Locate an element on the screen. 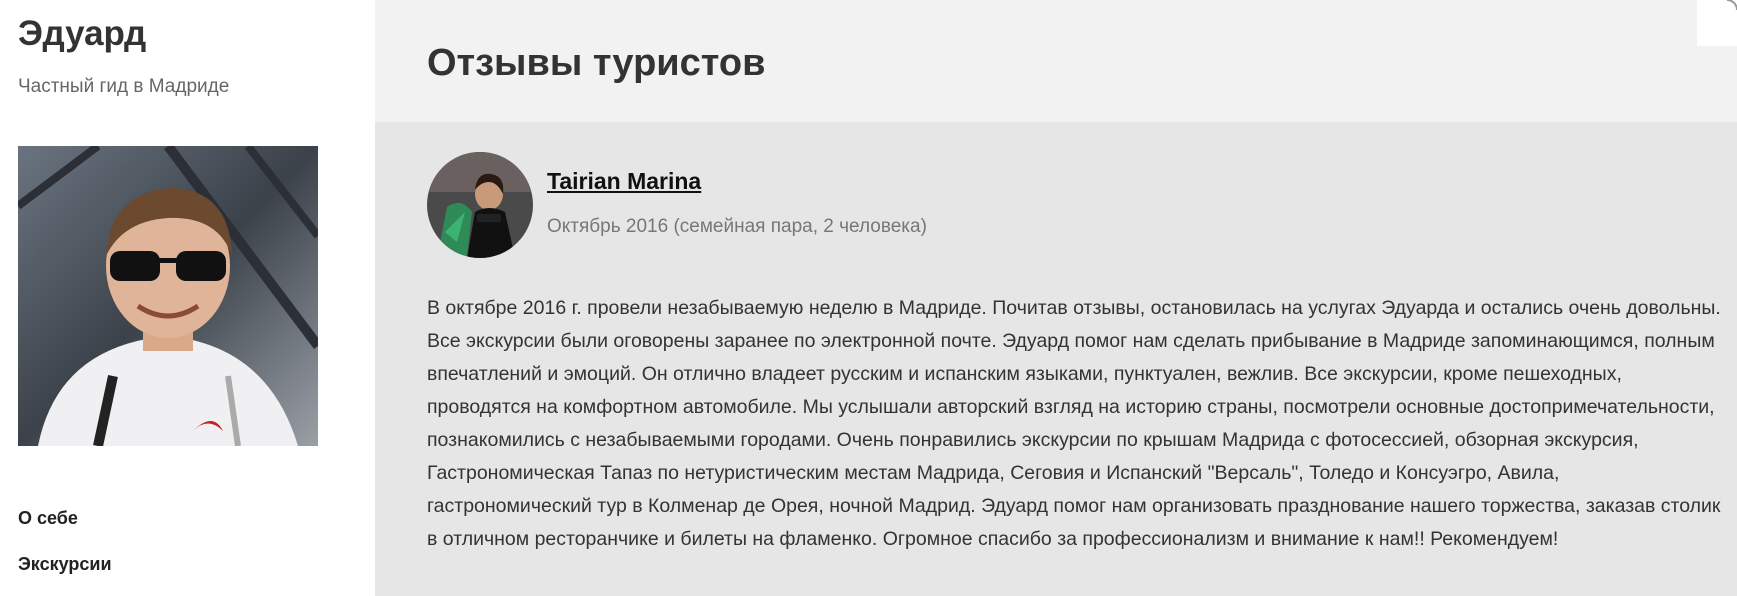 This screenshot has width=1737, height=596. reviewer-name-link: Tairian Marina is located at coordinates (624, 181).